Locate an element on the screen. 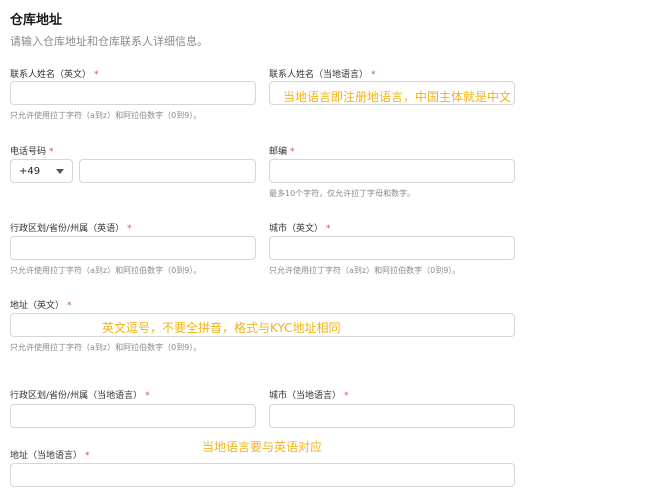 The width and height of the screenshot is (654, 499). address-local-label: 地址（当地语言） * is located at coordinates (50, 456).